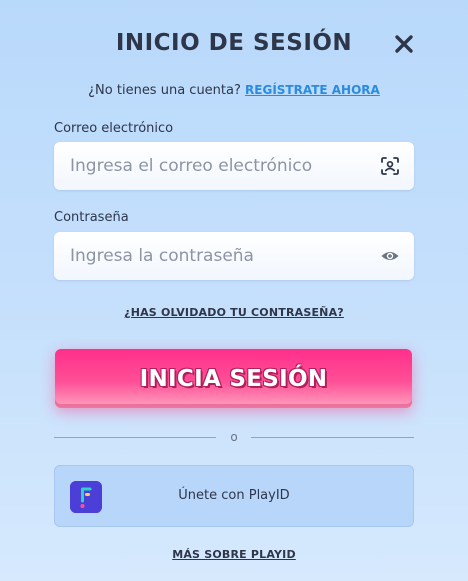 The image size is (468, 581). What do you see at coordinates (390, 256) in the screenshot?
I see `eye-icon` at bounding box center [390, 256].